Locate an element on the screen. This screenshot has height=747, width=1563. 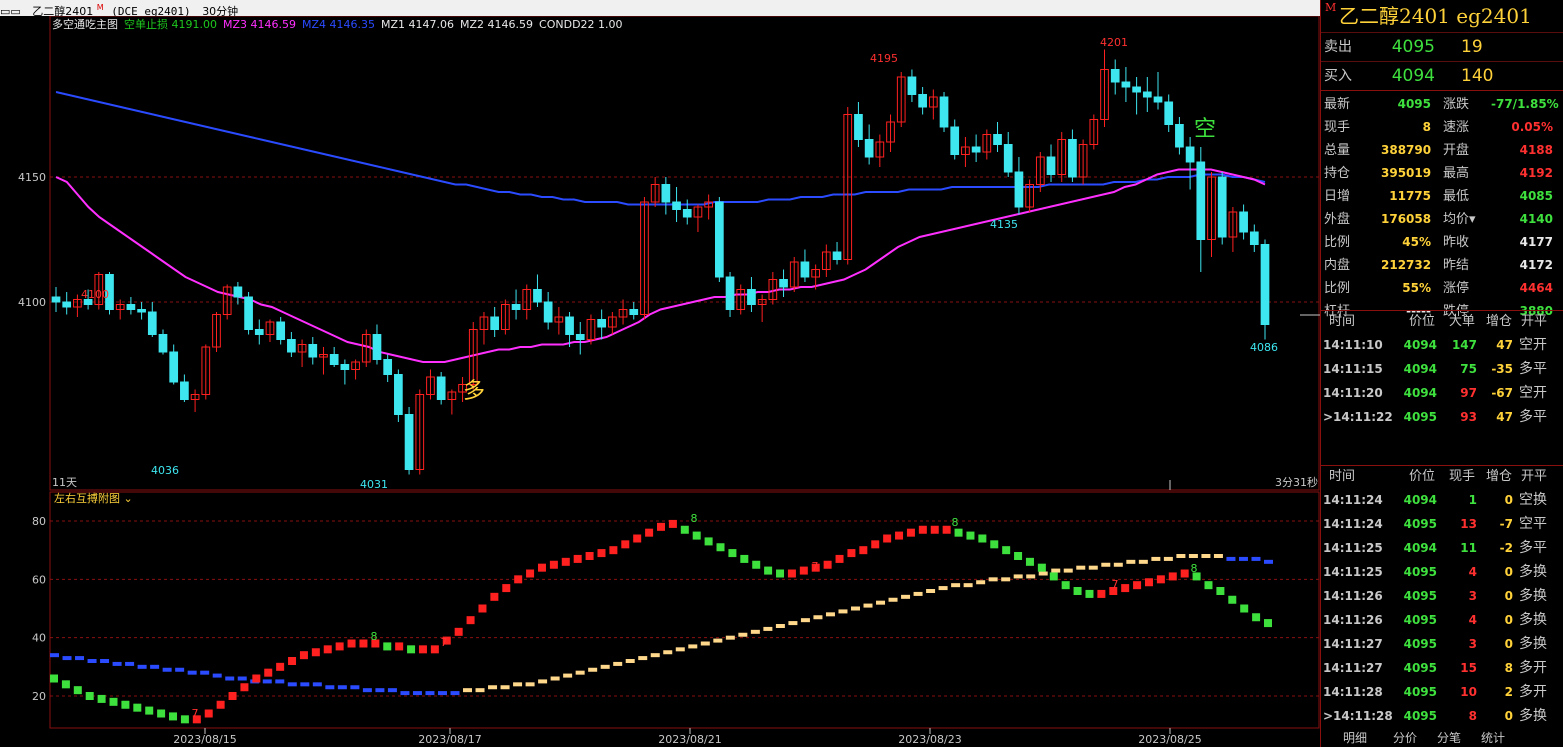
table-row: 14:11:25 4095 4 0 多换 is located at coordinates (1442, 572).